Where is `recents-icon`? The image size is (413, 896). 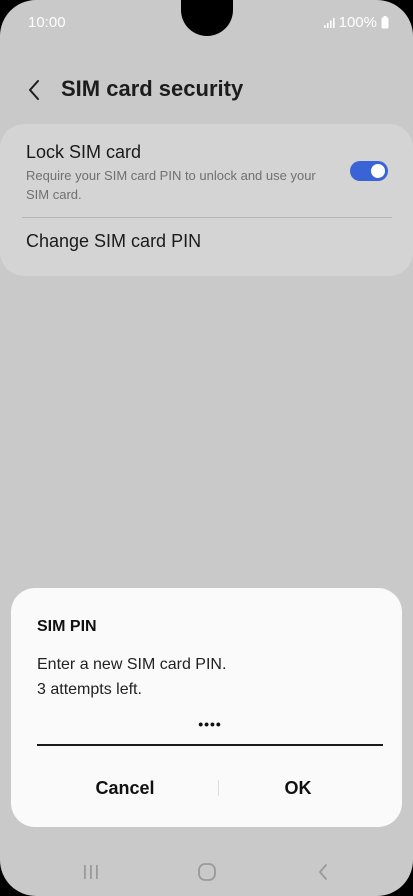
recents-icon is located at coordinates (91, 872).